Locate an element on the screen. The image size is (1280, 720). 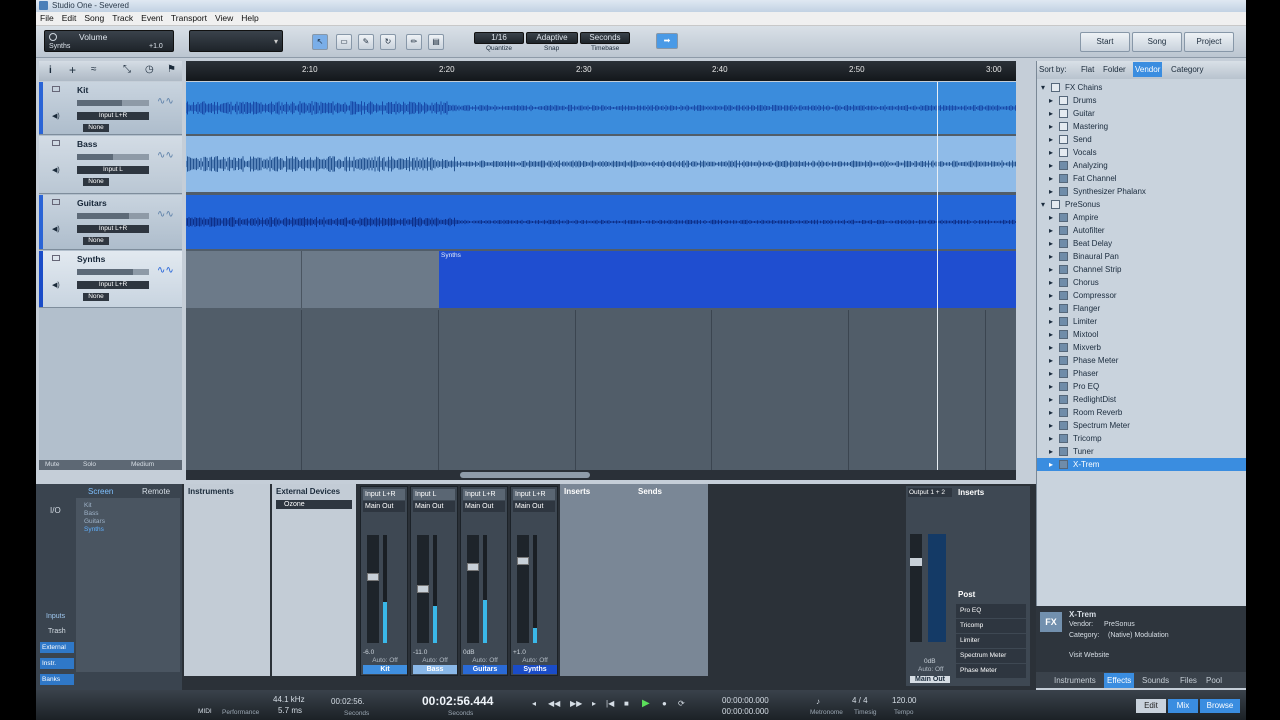
insert-slot: Tricomp is located at coordinates (991, 626).